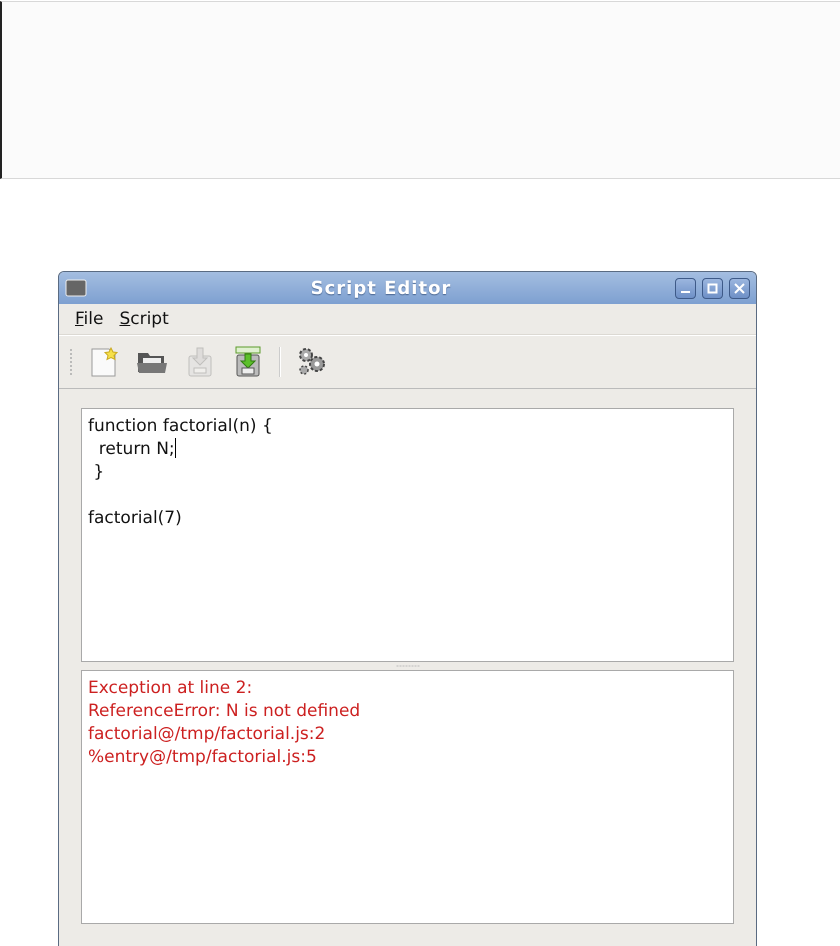  Describe the element at coordinates (137, 449) in the screenshot. I see `code-line: return N;` at that location.